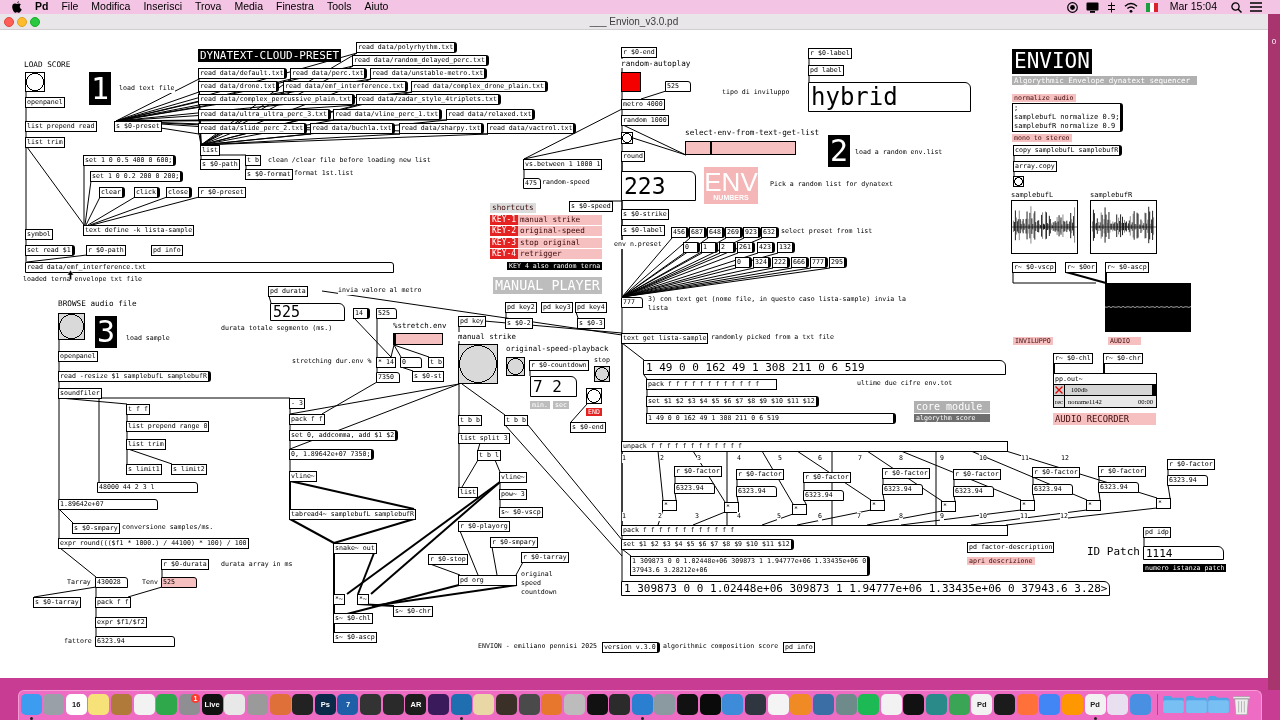  What do you see at coordinates (35, 21) in the screenshot?
I see `zoom-button` at bounding box center [35, 21].